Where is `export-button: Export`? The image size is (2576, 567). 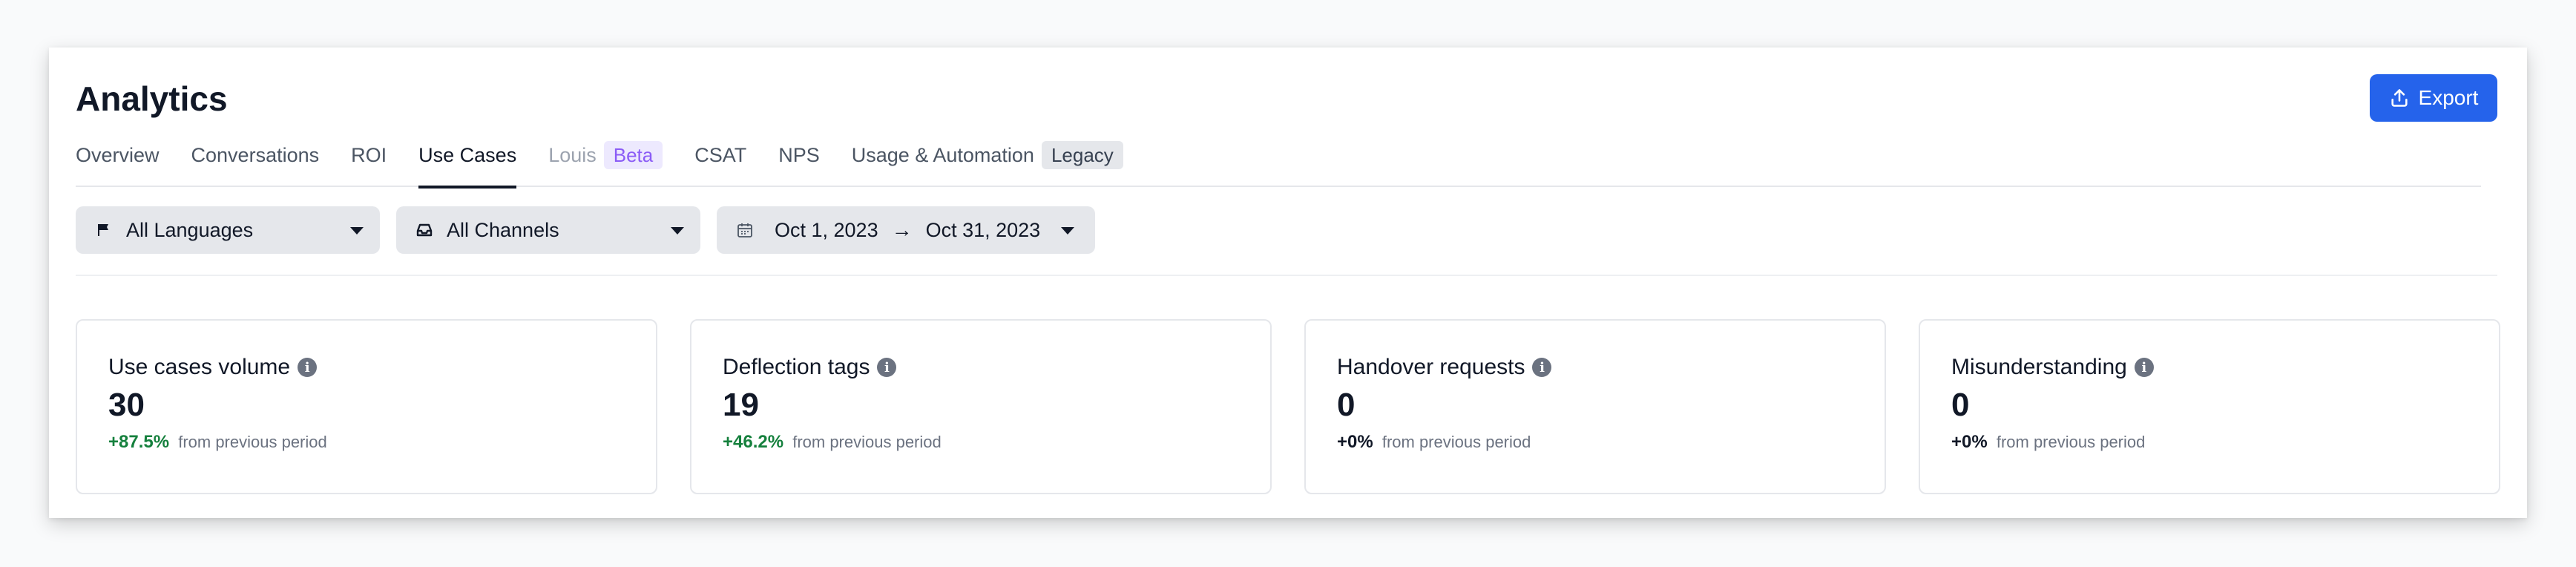
export-button: Export is located at coordinates (2433, 98).